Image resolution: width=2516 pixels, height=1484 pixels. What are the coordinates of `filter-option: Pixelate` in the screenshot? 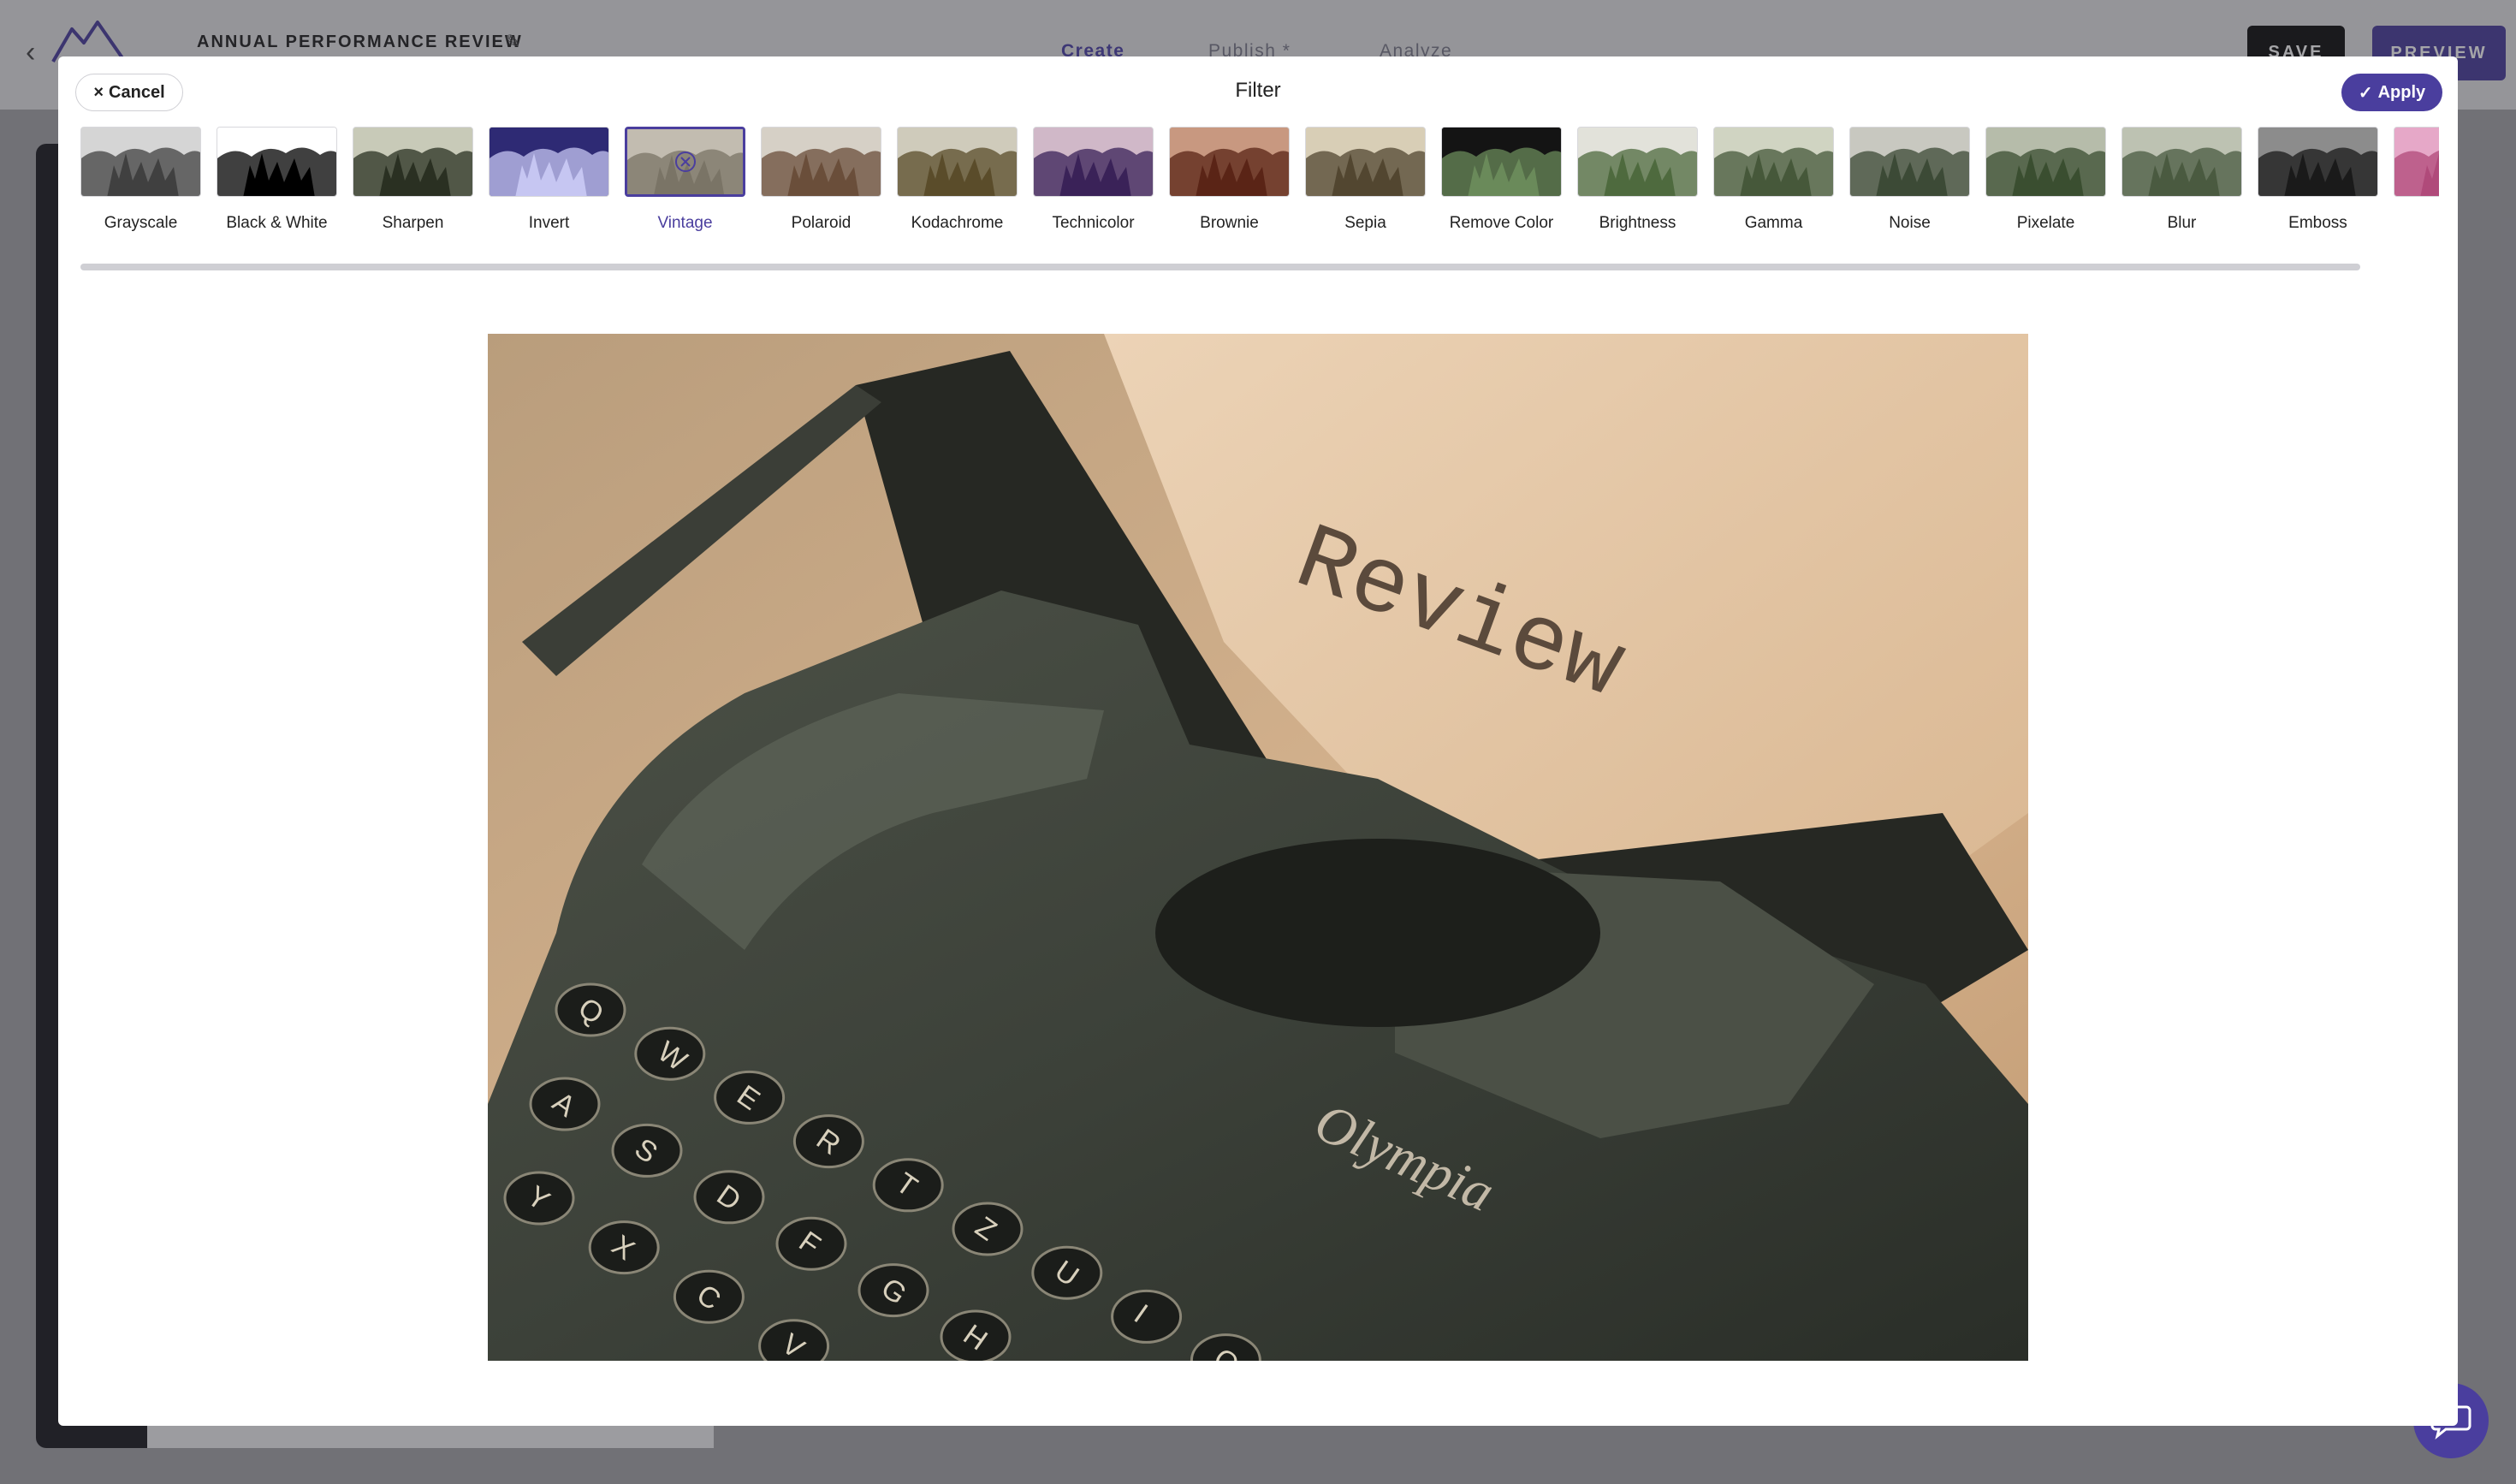 It's located at (2045, 180).